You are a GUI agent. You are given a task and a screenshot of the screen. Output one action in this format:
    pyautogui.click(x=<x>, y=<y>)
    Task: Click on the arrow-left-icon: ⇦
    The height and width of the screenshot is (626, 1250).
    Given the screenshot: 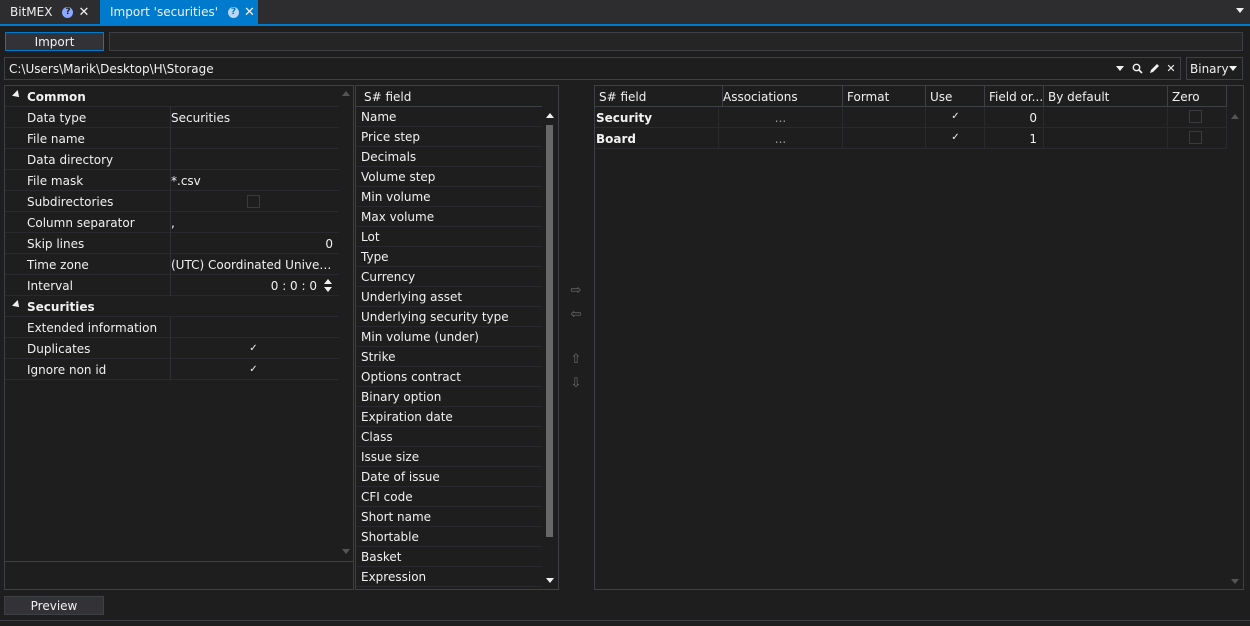 What is the action you would take?
    pyautogui.click(x=576, y=314)
    